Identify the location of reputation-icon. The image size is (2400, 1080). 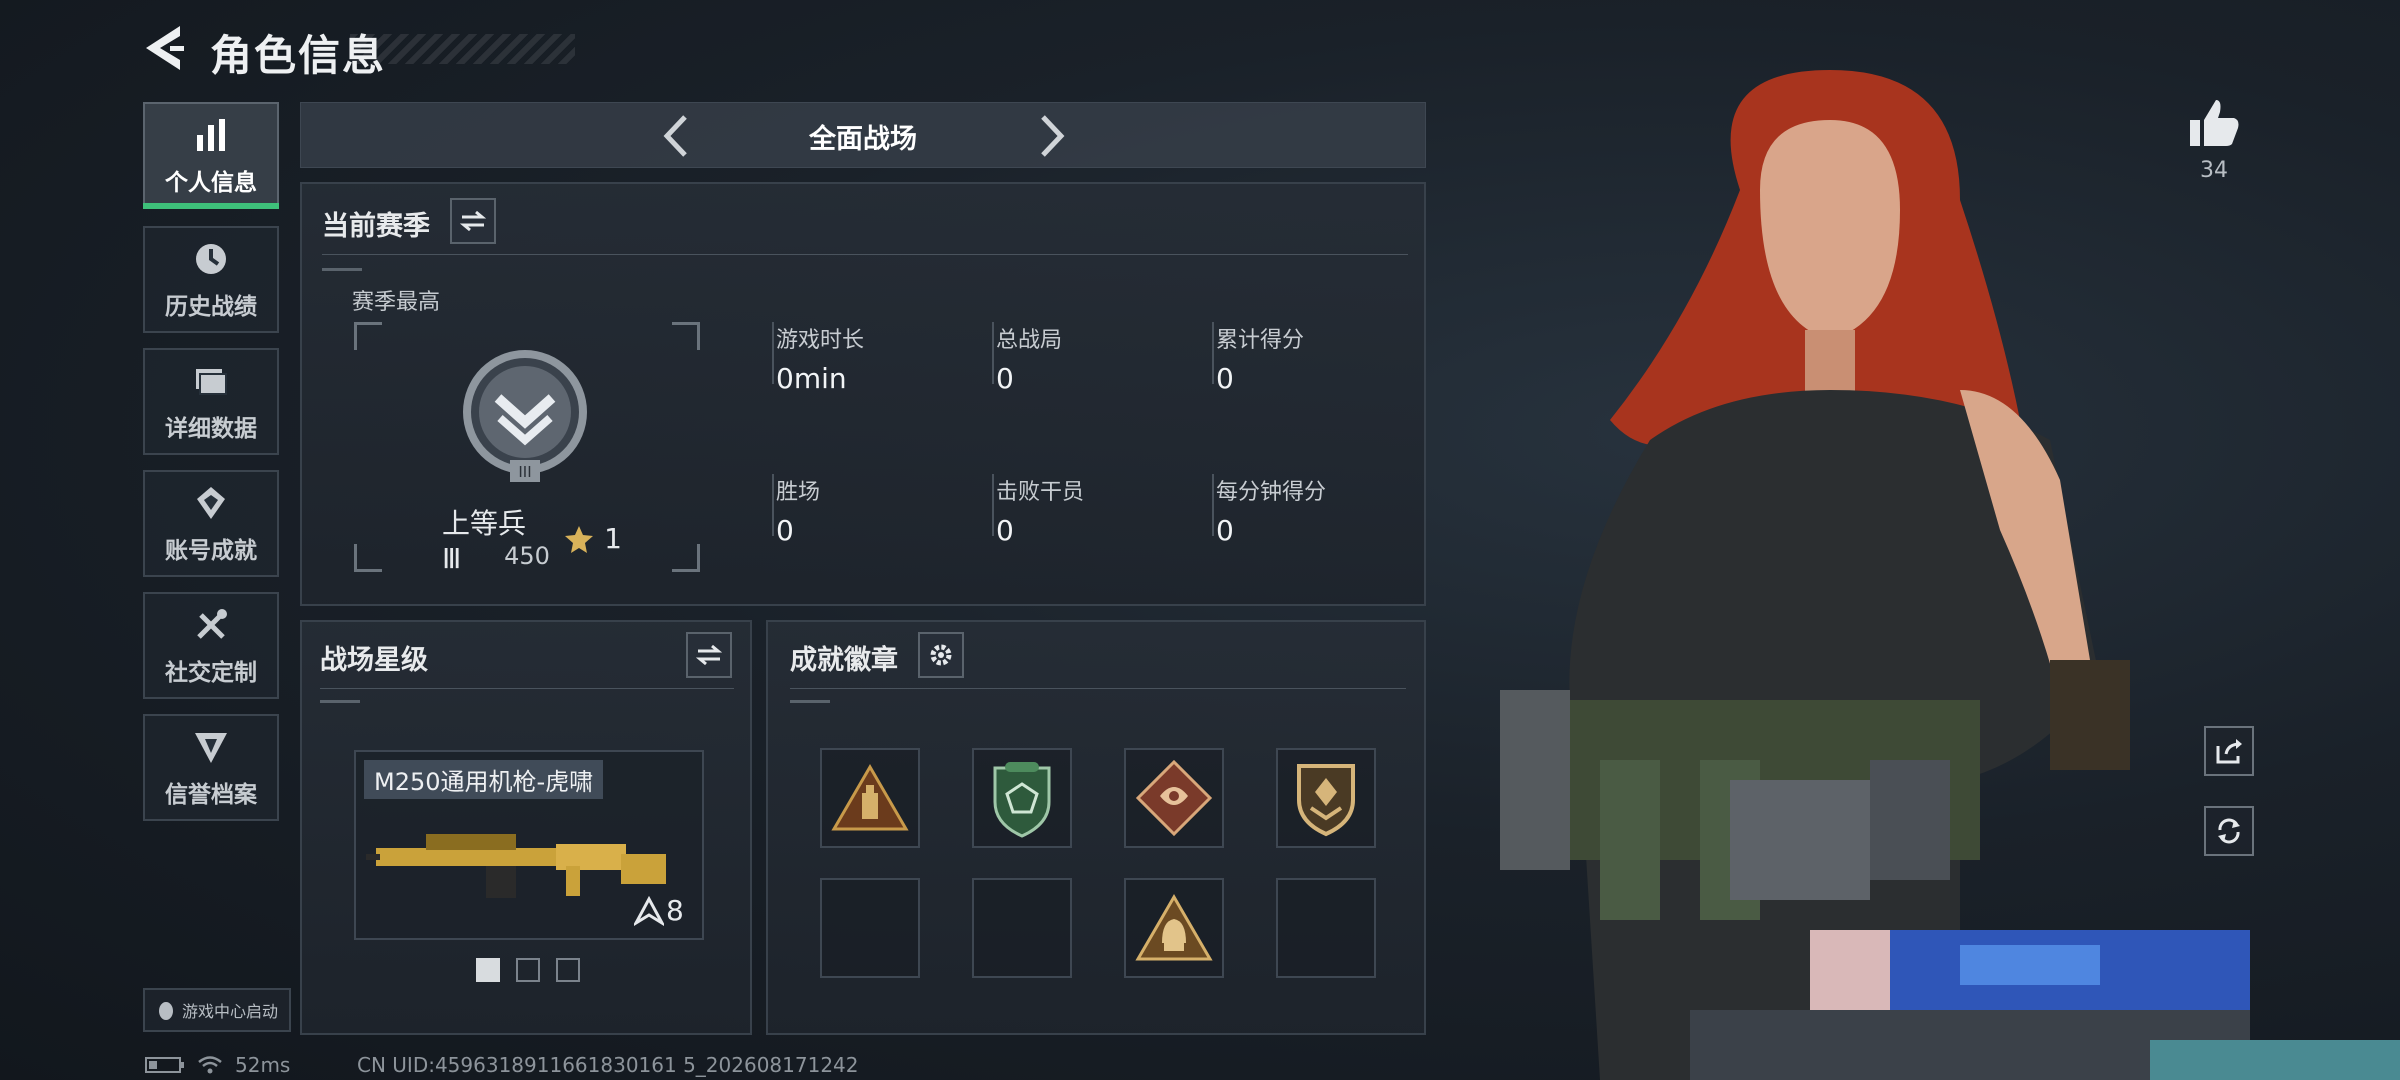
(211, 747).